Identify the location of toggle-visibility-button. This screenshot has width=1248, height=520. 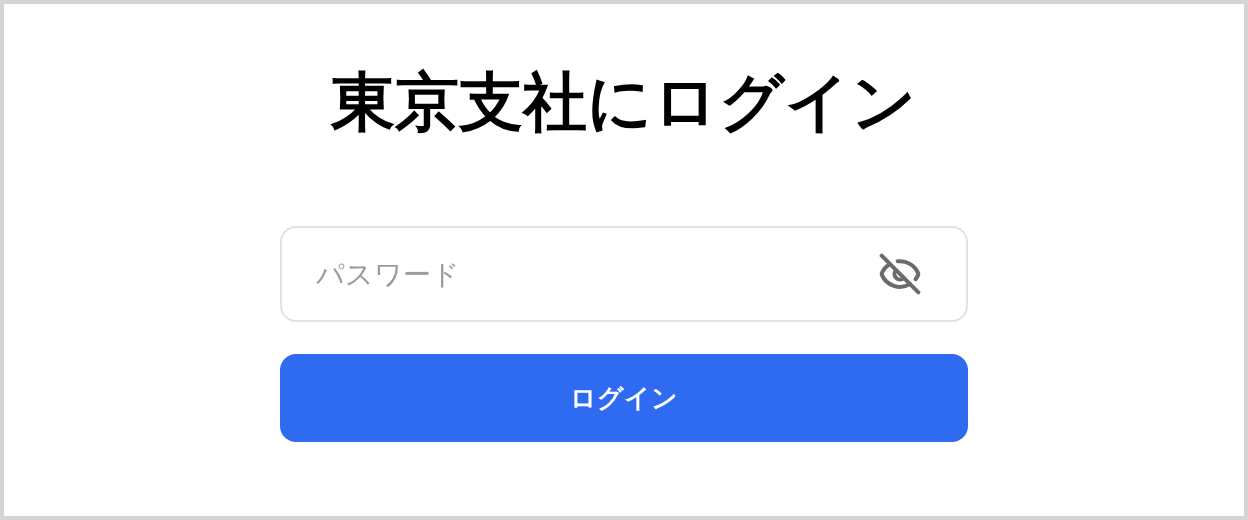
(900, 274).